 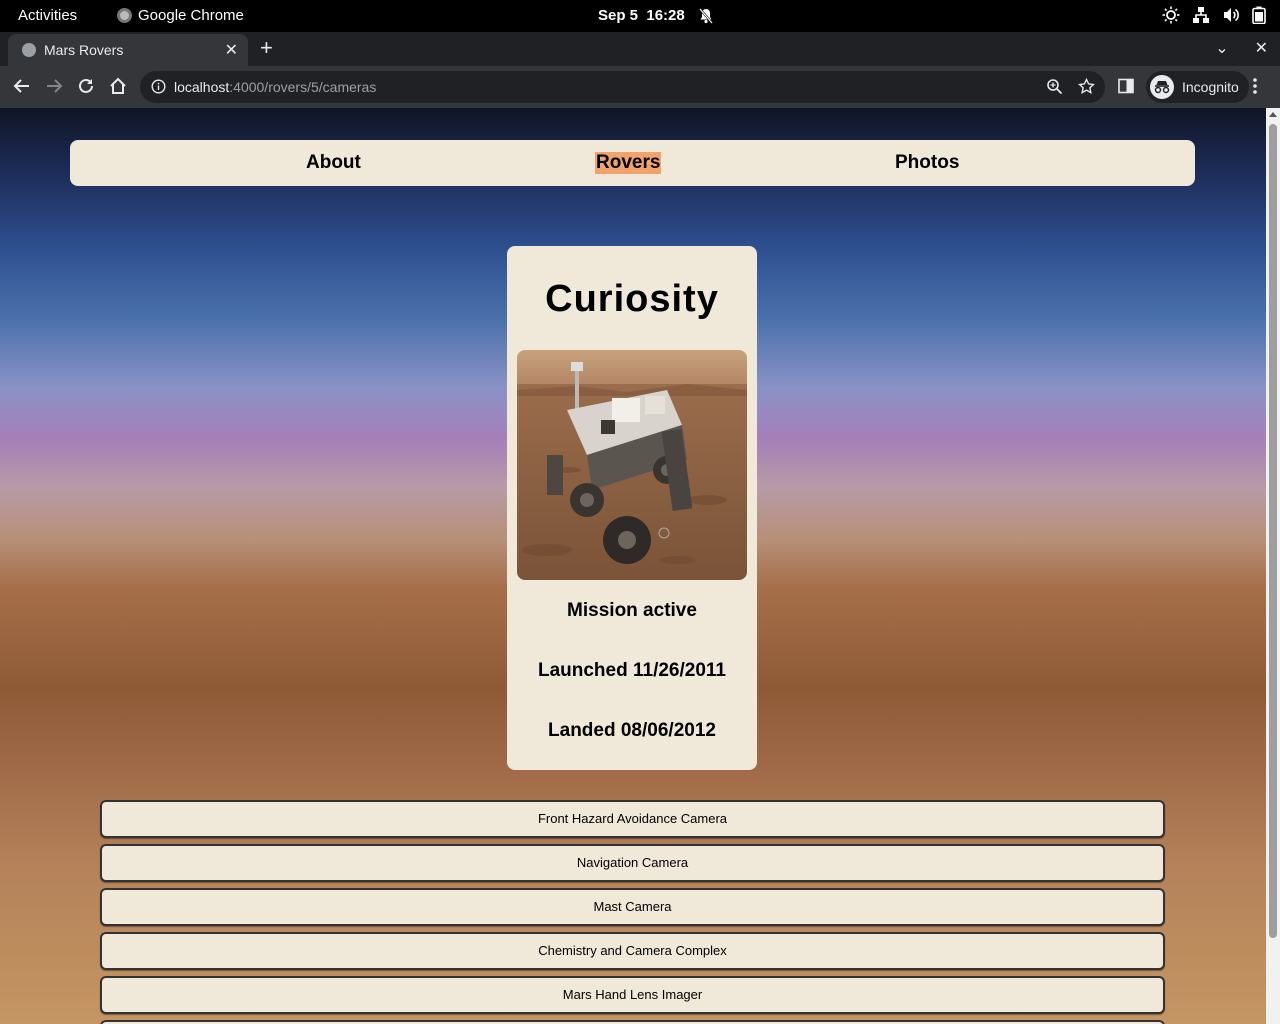 I want to click on site-navigation: About Rovers Photos, so click(x=632, y=163).